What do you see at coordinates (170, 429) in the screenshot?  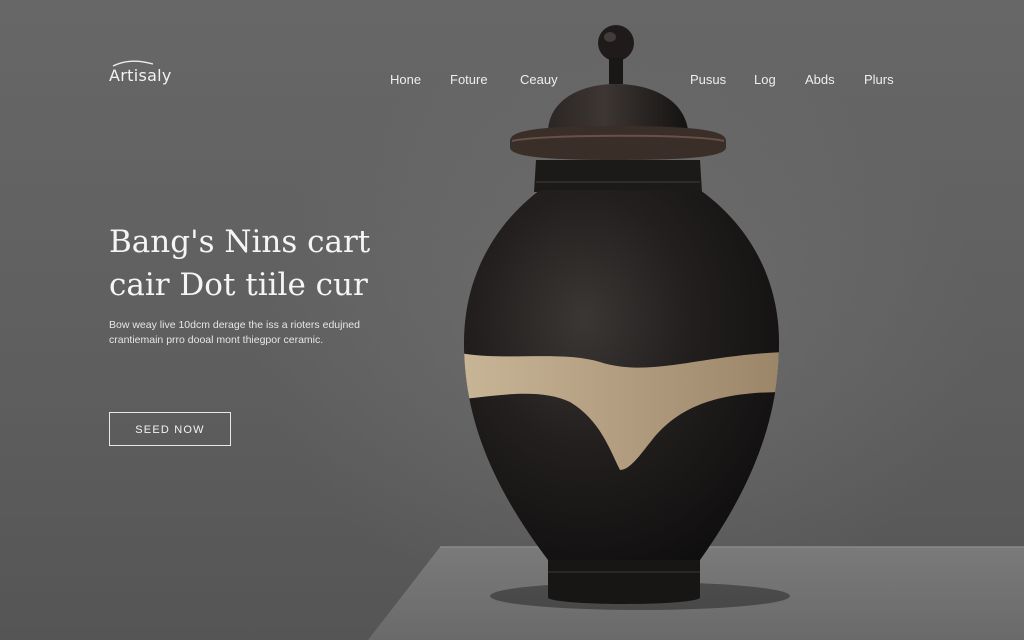 I see `shop-now-button: SEED NOW` at bounding box center [170, 429].